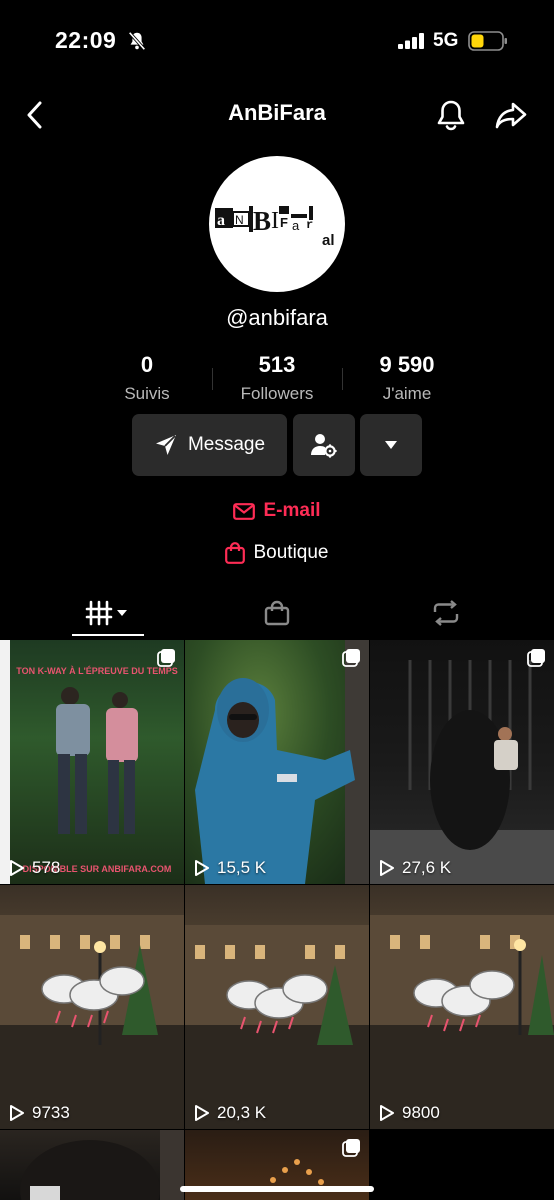 The image size is (554, 1200). I want to click on profile-stats: 0 Suivis 513 Followers 9 590 J'aime, so click(277, 380).